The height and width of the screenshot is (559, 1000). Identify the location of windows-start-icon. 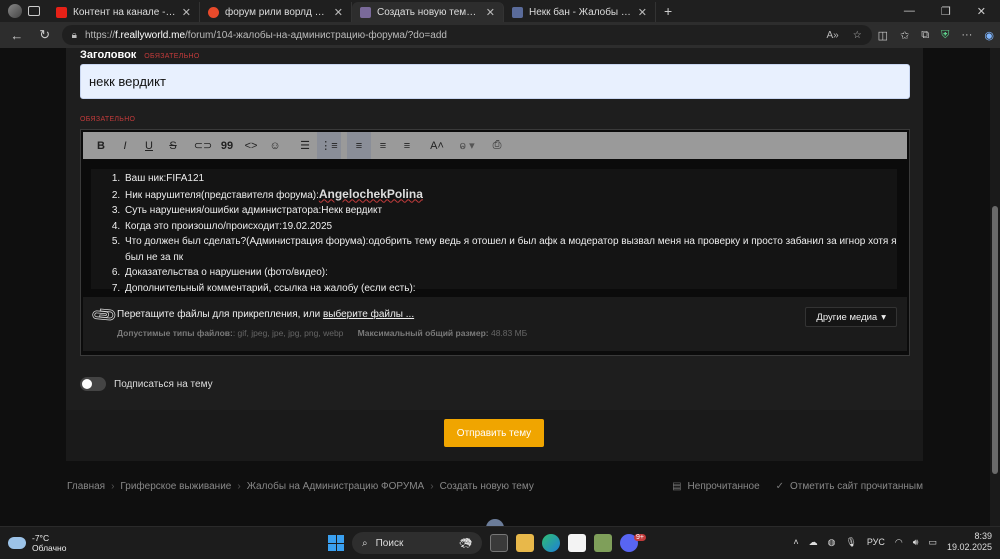
(336, 543).